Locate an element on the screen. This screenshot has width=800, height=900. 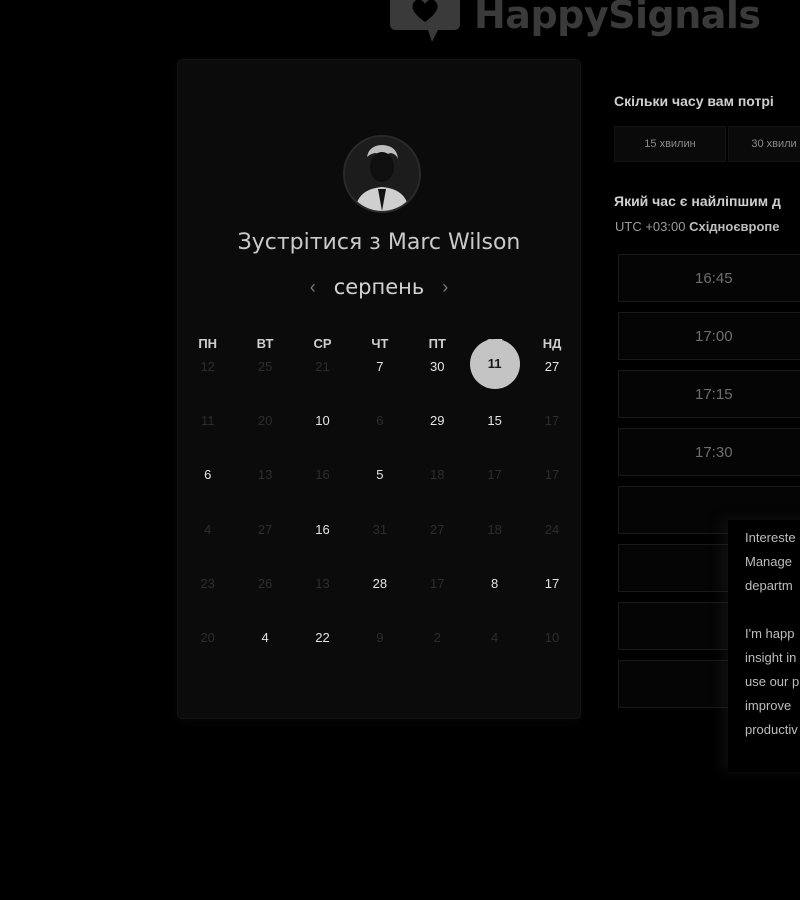
timezone-label: UTC +03:00 Східноєвропе is located at coordinates (697, 226).